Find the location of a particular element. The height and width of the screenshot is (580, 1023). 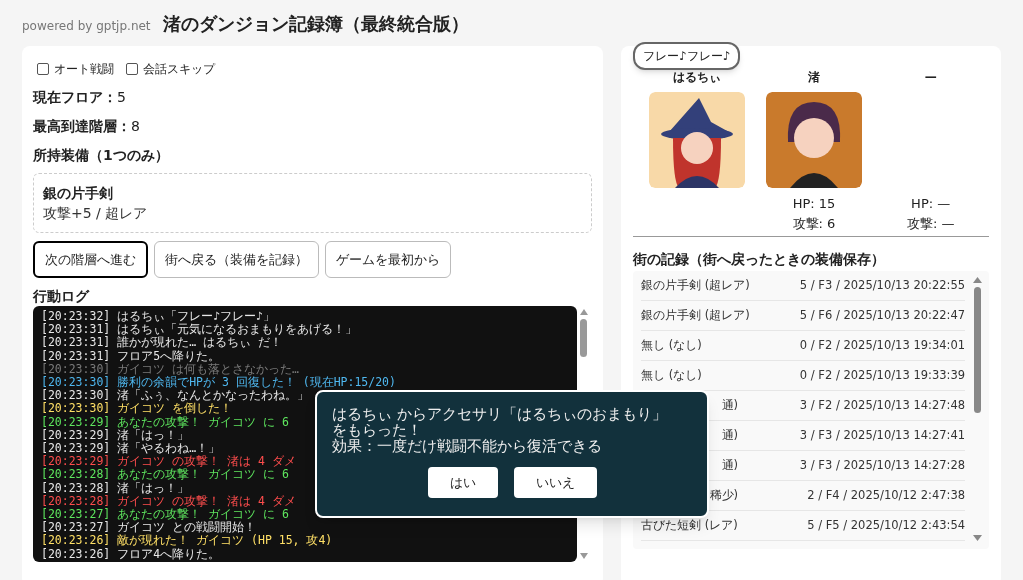

log-line: [20:23:30] 渚「ふぅ、なんとかなったわね。」 is located at coordinates (175, 396).